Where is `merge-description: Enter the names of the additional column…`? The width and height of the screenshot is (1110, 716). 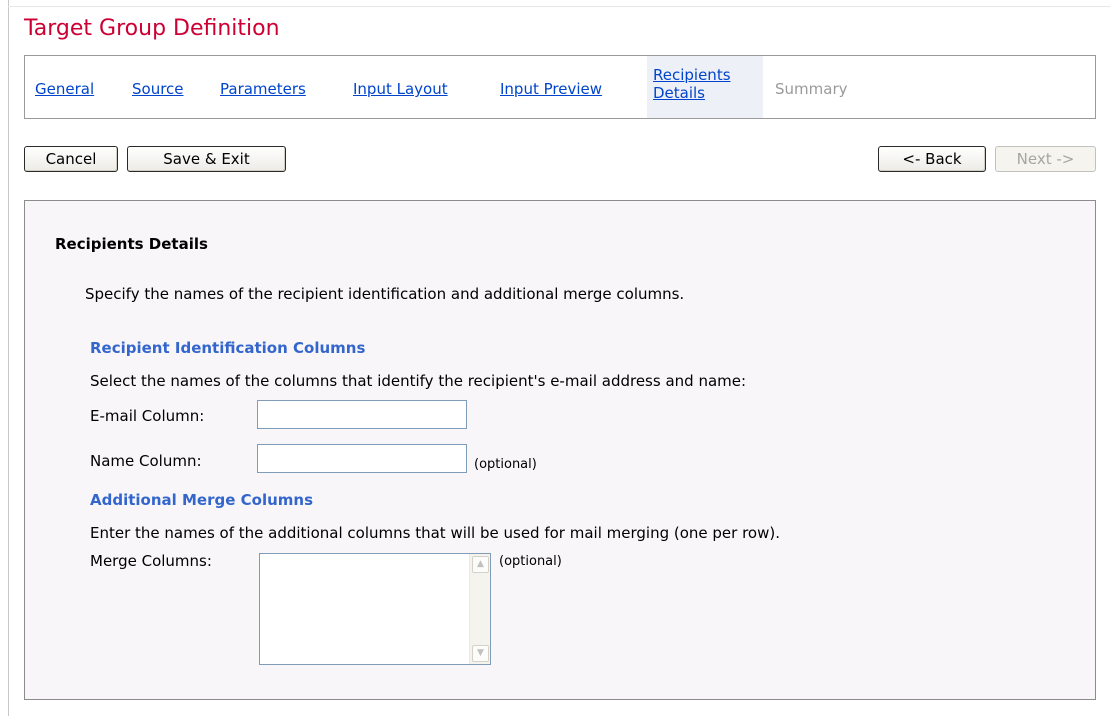
merge-description: Enter the names of the additional column… is located at coordinates (435, 533).